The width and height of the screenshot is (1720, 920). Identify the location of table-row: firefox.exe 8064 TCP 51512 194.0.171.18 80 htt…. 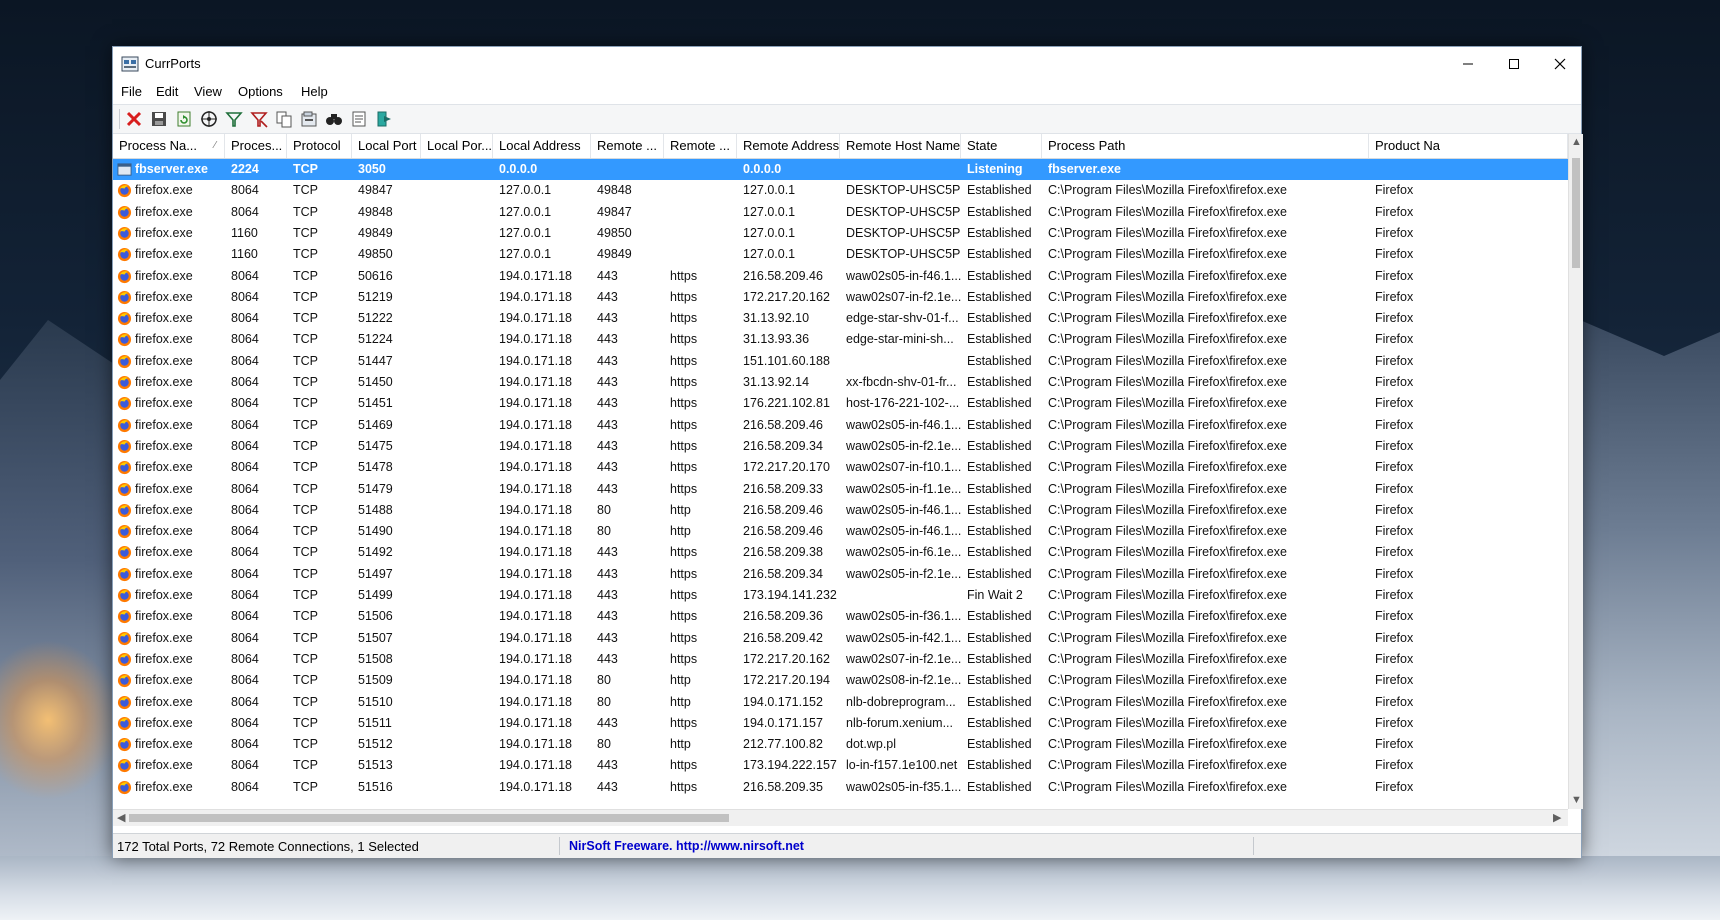
(840, 744).